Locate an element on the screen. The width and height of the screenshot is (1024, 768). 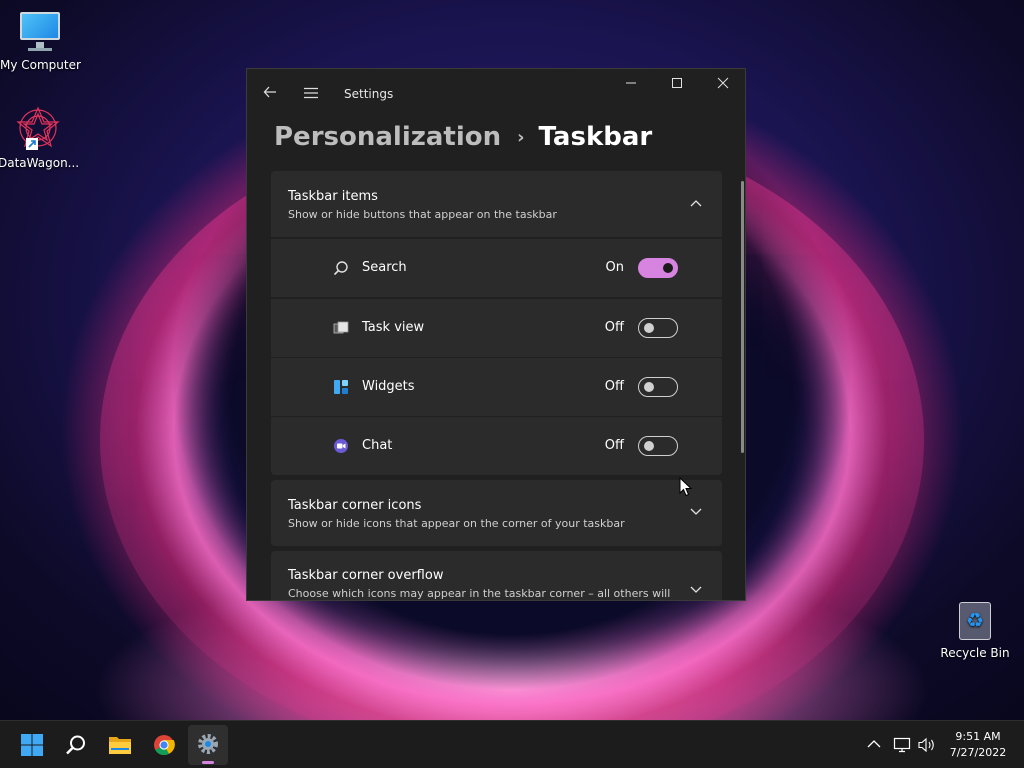
file-explorer-button is located at coordinates (120, 745).